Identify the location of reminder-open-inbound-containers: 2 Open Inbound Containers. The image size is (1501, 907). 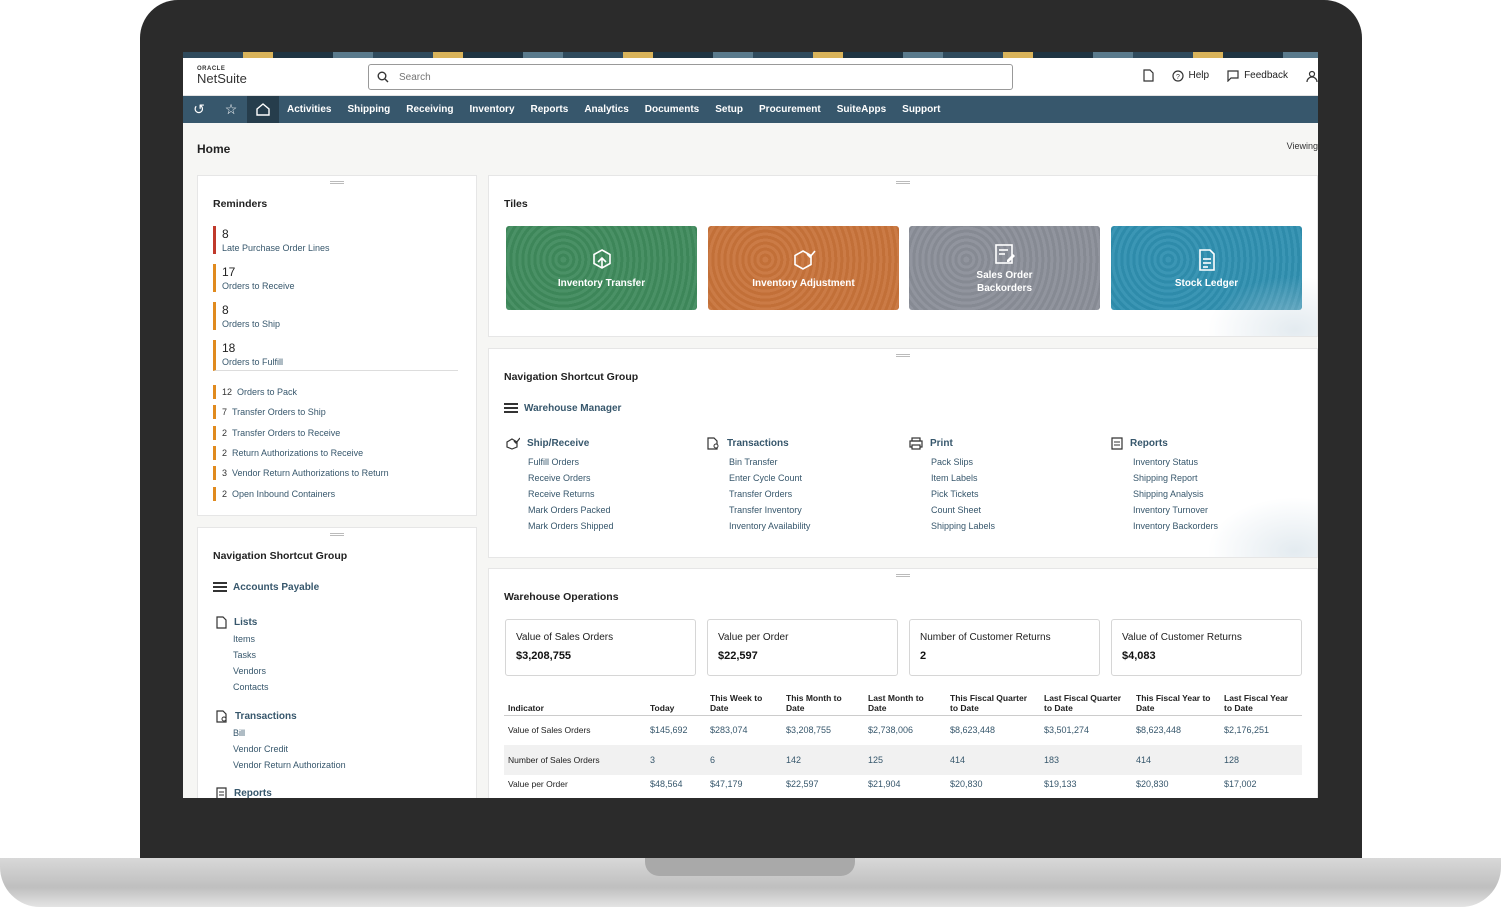
(274, 494).